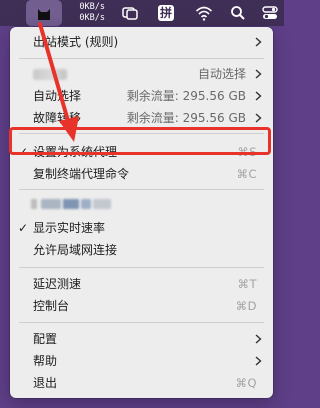 This screenshot has width=320, height=408. I want to click on menu-item-label: 复制终端代理命令, so click(81, 174).